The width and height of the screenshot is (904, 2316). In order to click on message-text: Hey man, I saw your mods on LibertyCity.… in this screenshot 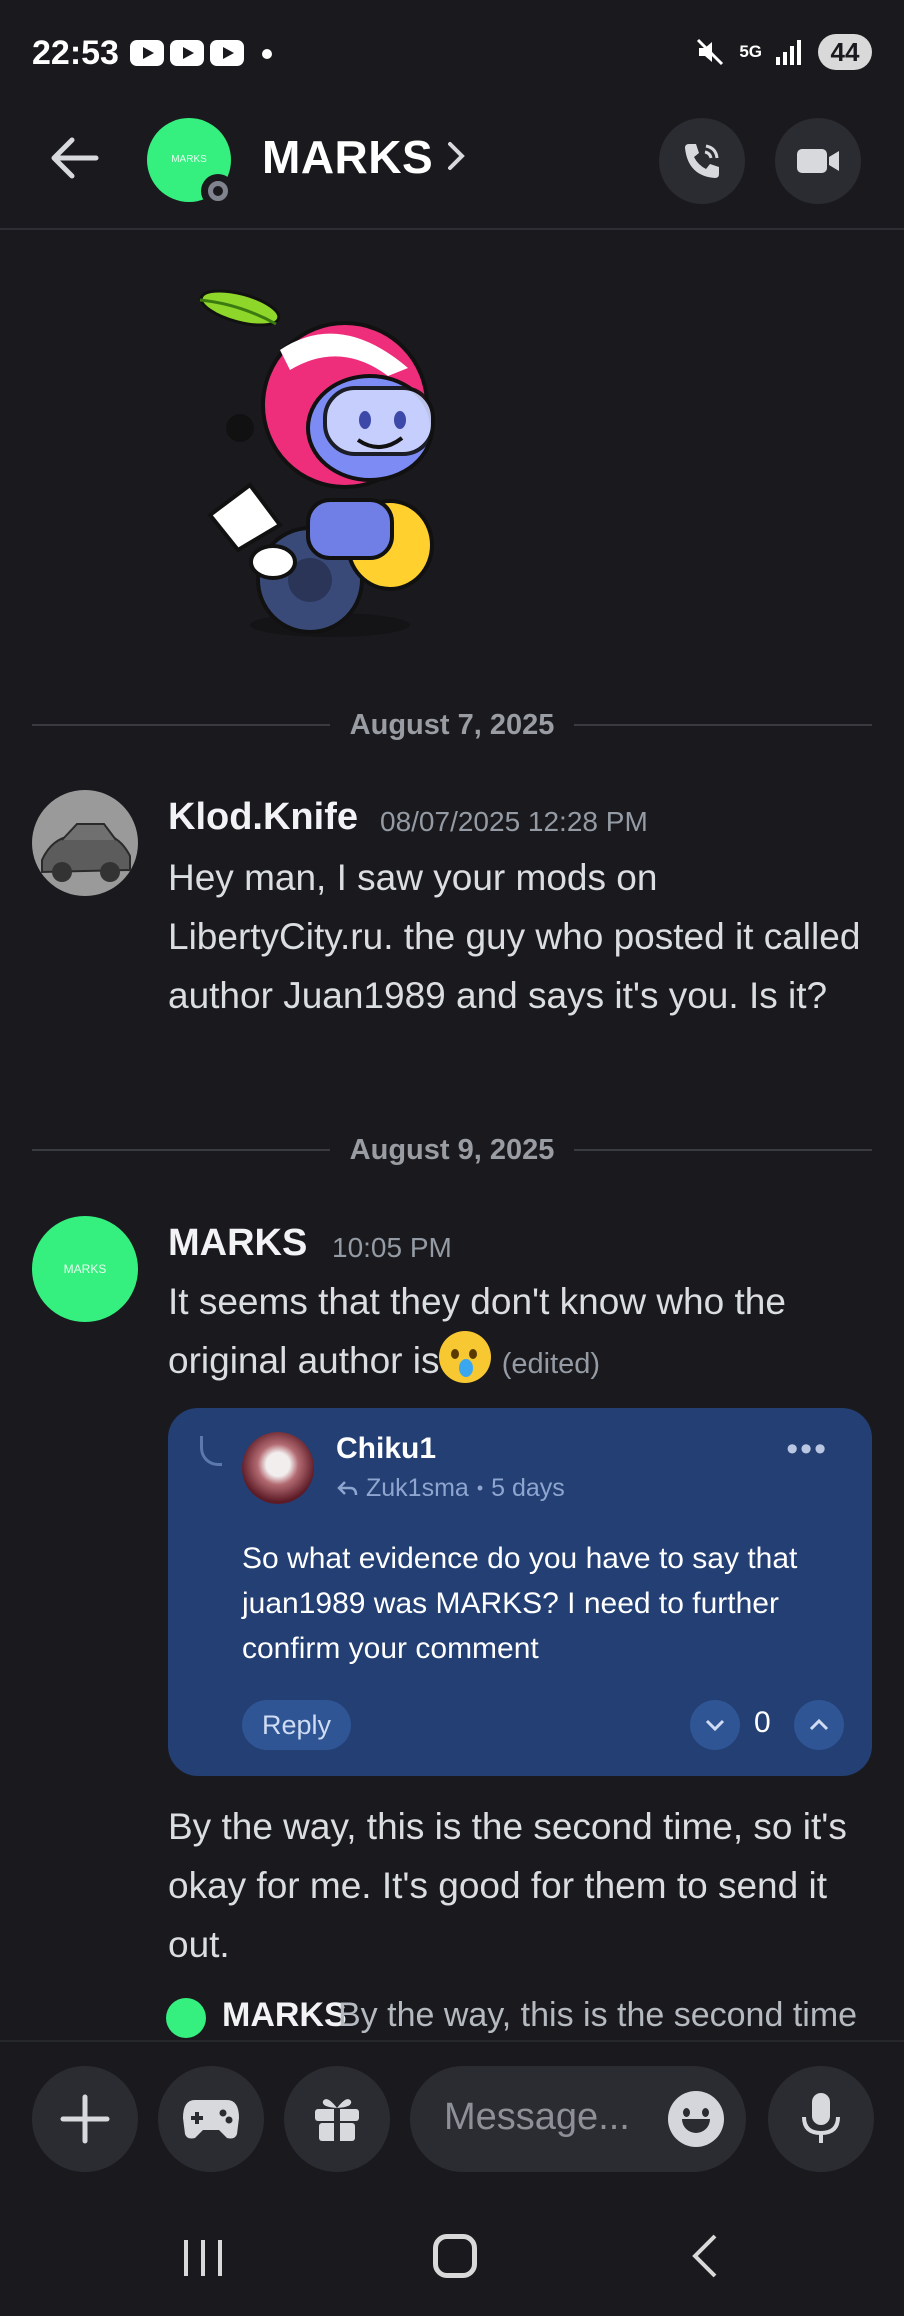, I will do `click(523, 936)`.